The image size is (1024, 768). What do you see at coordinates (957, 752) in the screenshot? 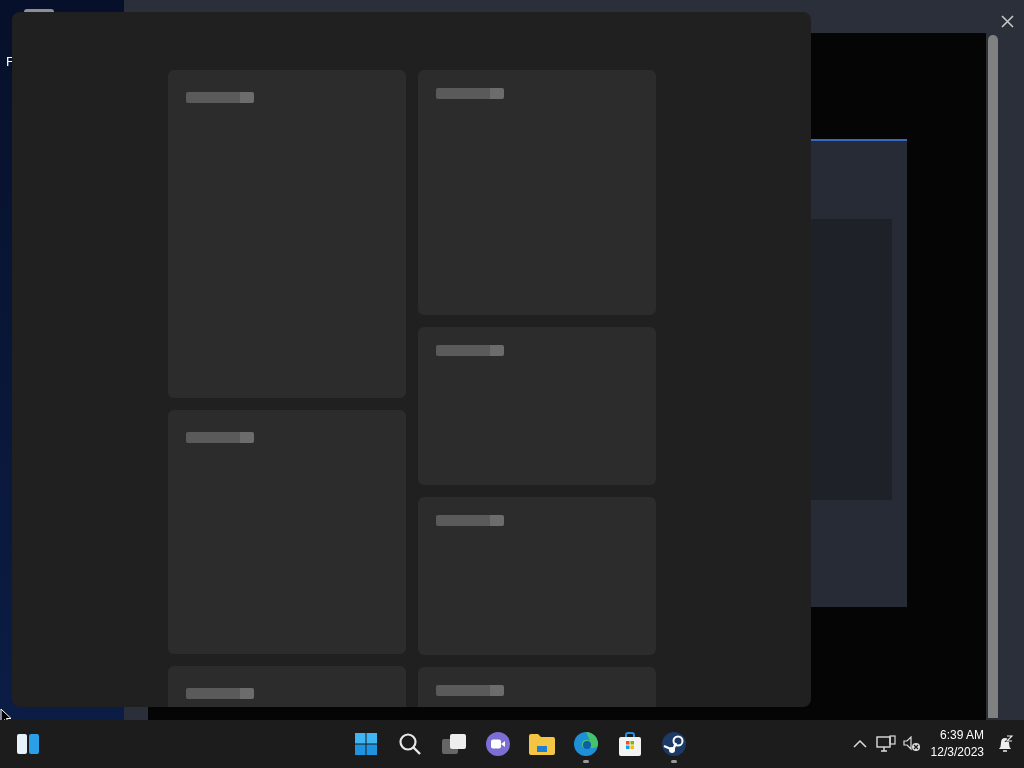
I see `clock-date: 12/3/2023` at bounding box center [957, 752].